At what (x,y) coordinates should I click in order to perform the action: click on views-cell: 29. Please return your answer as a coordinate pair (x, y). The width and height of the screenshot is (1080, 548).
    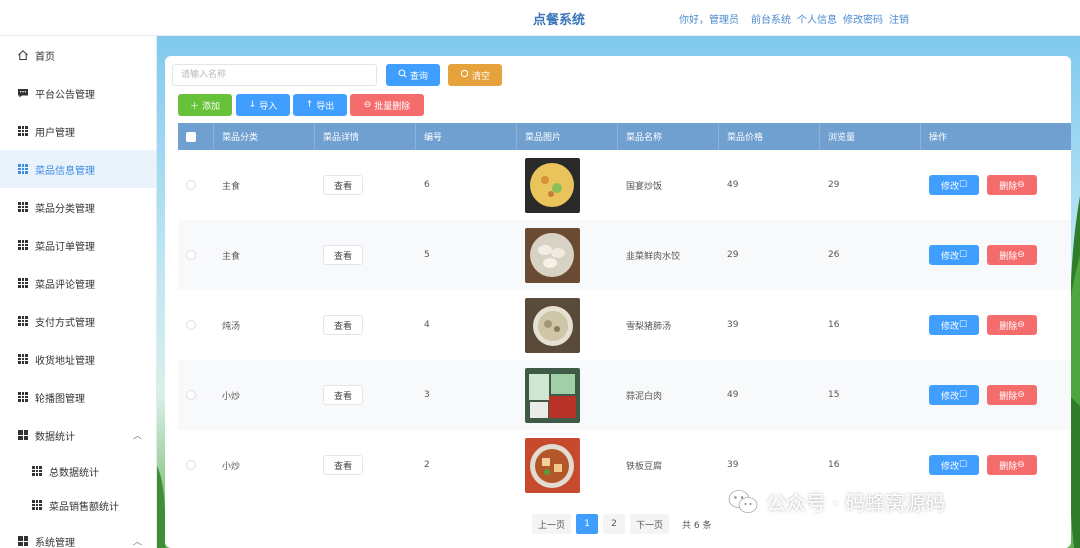
    Looking at the image, I should click on (834, 185).